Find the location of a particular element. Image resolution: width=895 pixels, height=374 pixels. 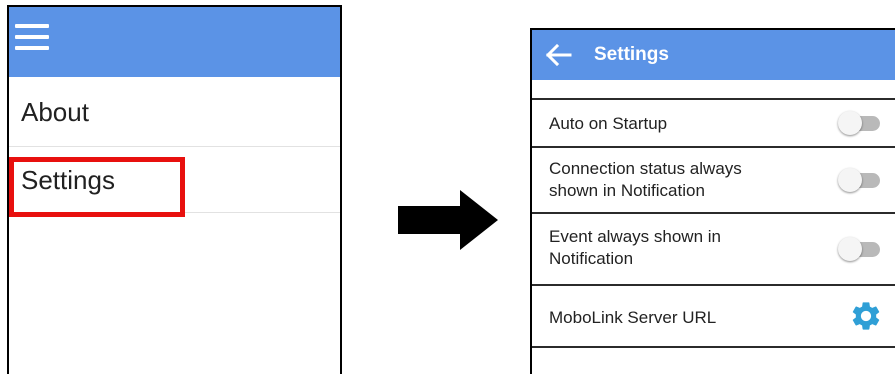

setting-label-line: Notification is located at coordinates (591, 258).